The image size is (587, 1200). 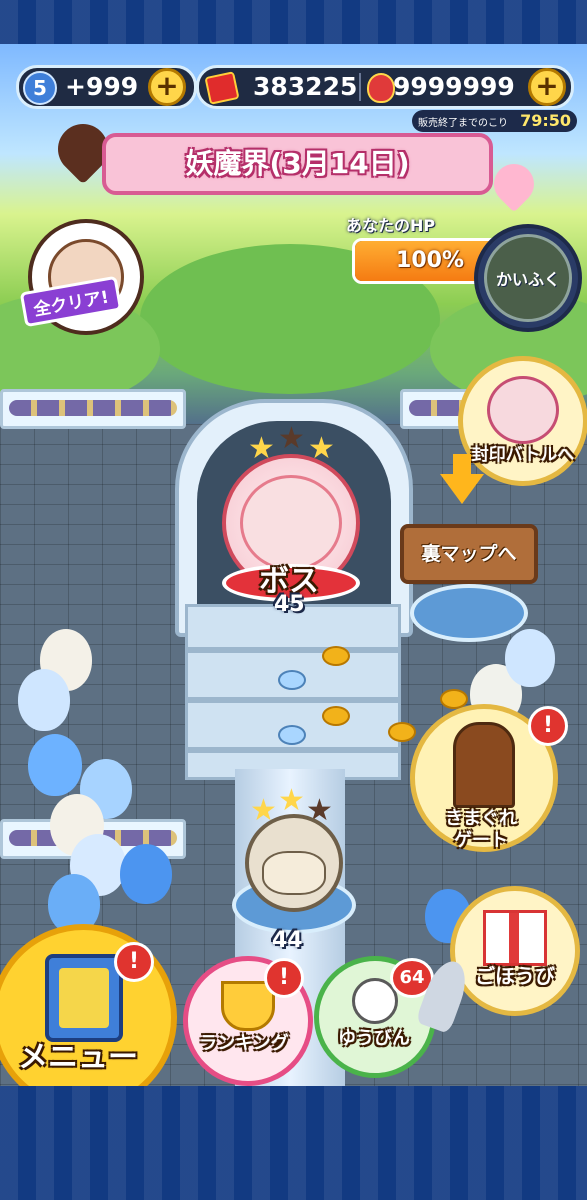 What do you see at coordinates (289, 604) in the screenshot?
I see `boss-level: 45` at bounding box center [289, 604].